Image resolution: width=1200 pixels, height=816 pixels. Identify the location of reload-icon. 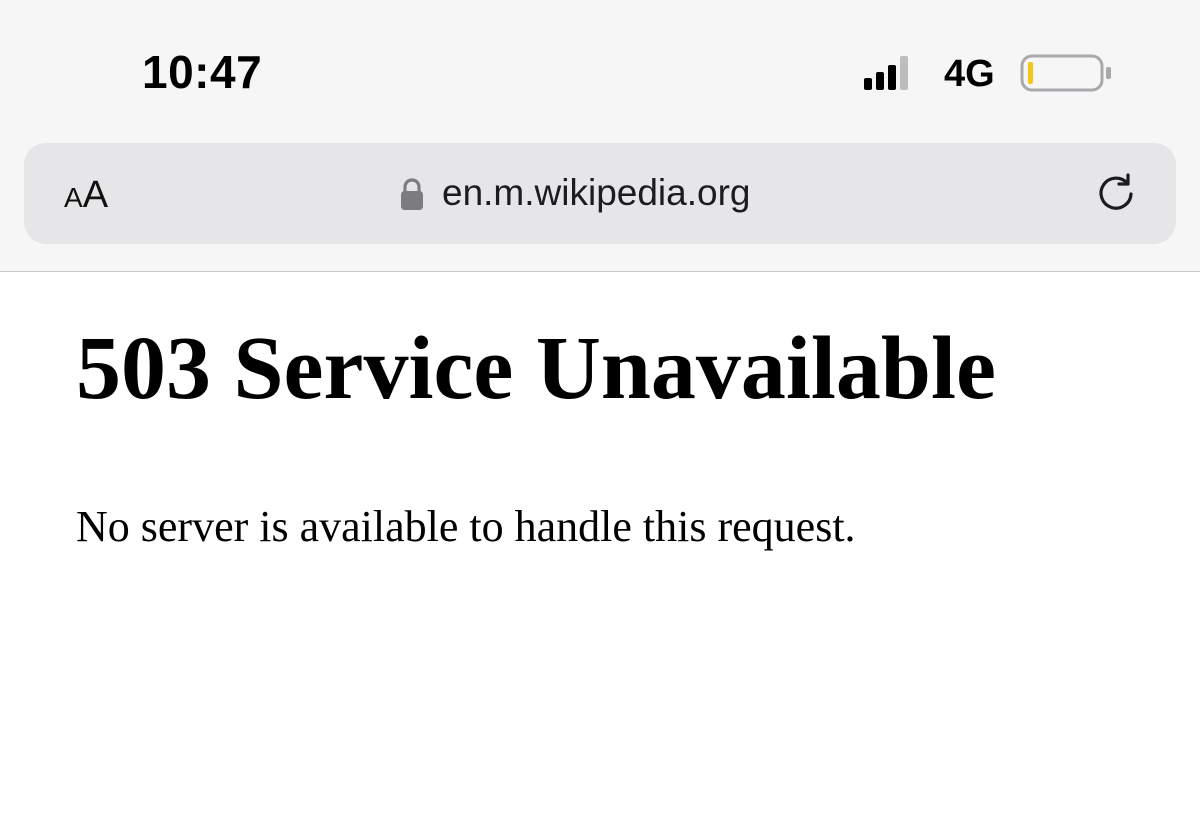
(1116, 193).